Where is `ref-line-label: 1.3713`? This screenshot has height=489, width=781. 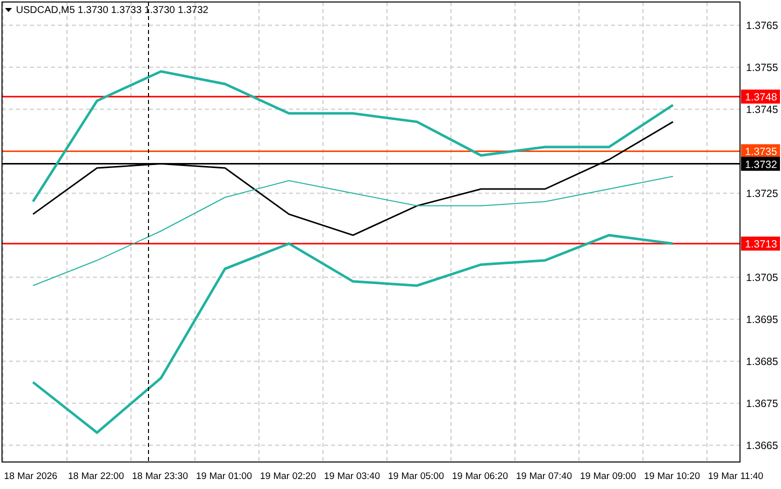 ref-line-label: 1.3713 is located at coordinates (761, 244).